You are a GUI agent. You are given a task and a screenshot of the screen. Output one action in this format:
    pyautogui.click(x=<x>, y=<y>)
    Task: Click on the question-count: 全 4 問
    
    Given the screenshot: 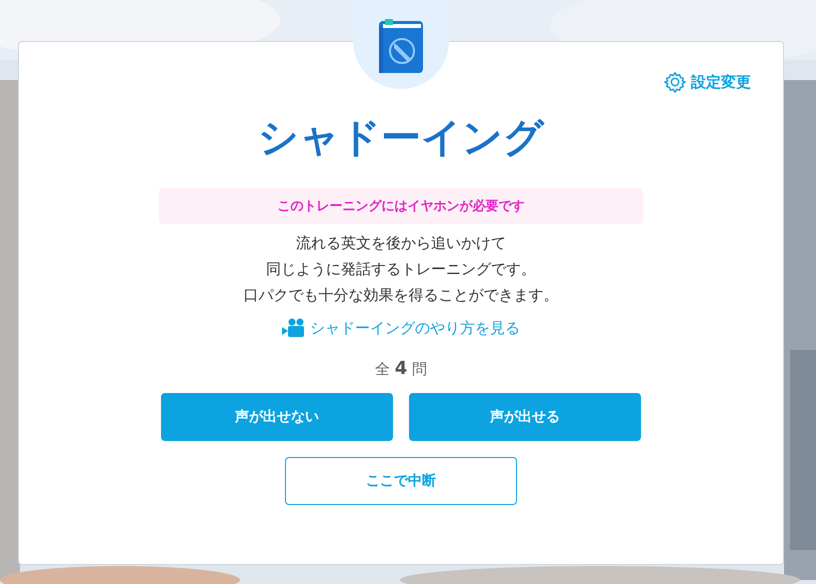 What is the action you would take?
    pyautogui.click(x=401, y=368)
    